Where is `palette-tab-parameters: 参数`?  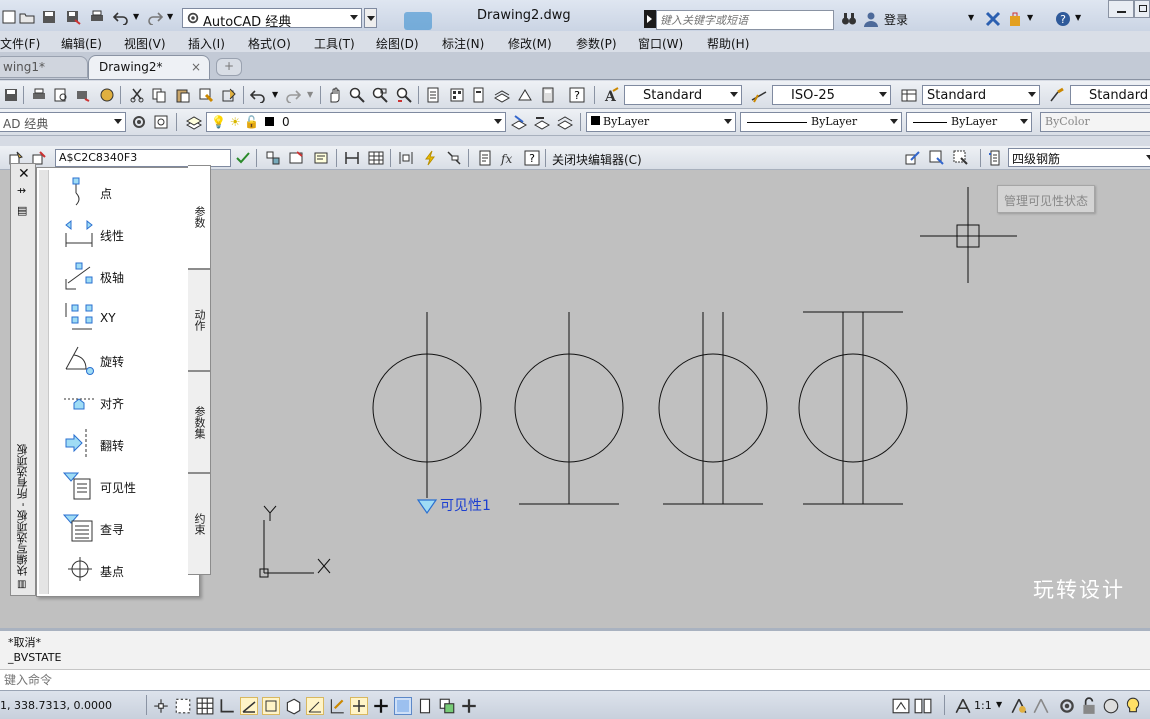
palette-tab-parameters: 参数 is located at coordinates (199, 217).